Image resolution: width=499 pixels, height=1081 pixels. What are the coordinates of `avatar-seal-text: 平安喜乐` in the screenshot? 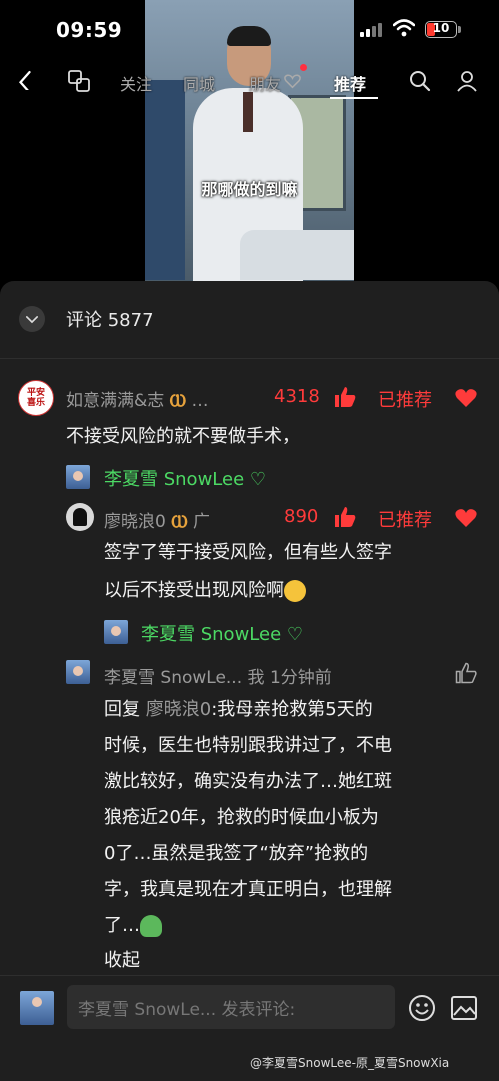 It's located at (35, 398).